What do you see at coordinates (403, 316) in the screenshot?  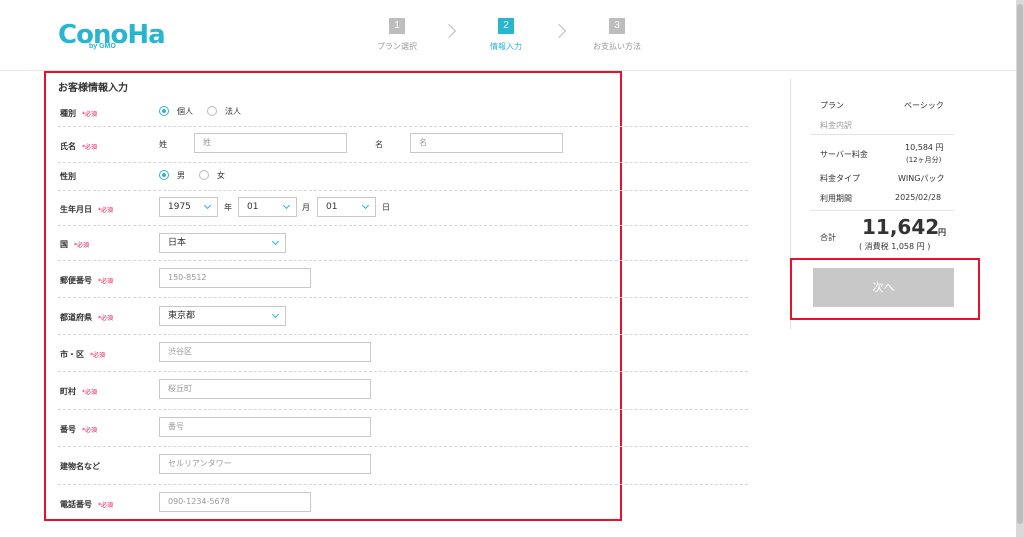 I see `row-prefecture: 都道府県 *必須 東京都` at bounding box center [403, 316].